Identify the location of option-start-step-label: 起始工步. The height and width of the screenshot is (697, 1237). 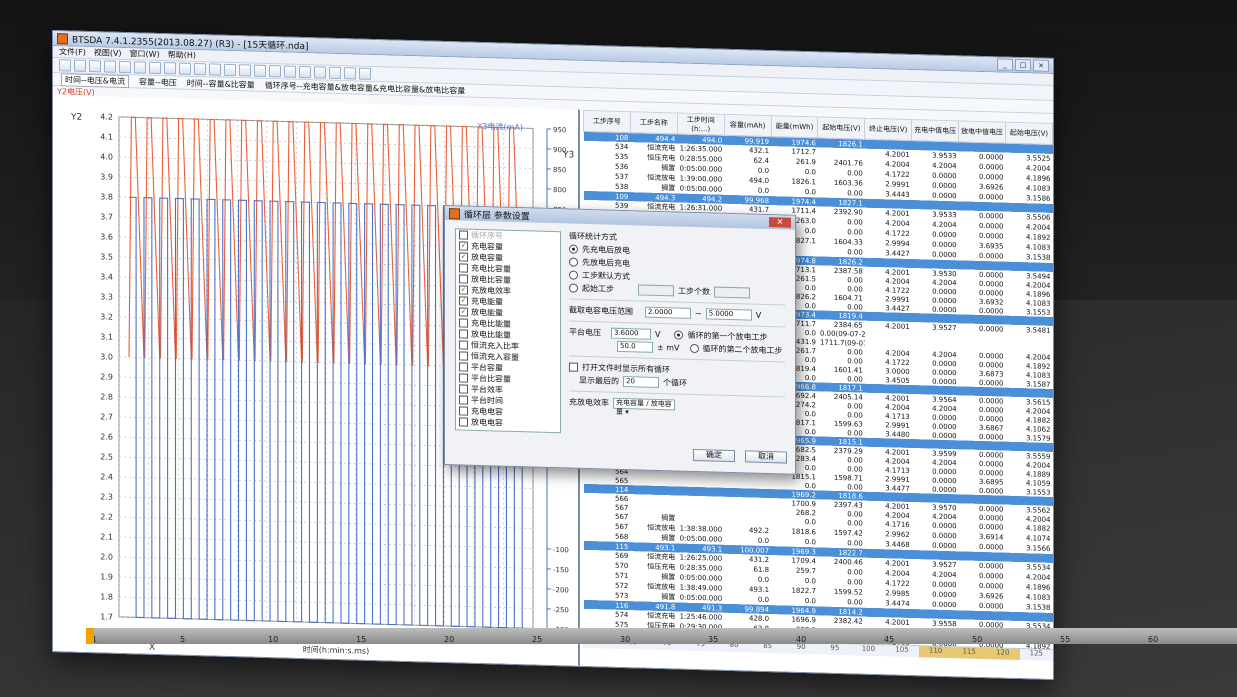
(598, 288).